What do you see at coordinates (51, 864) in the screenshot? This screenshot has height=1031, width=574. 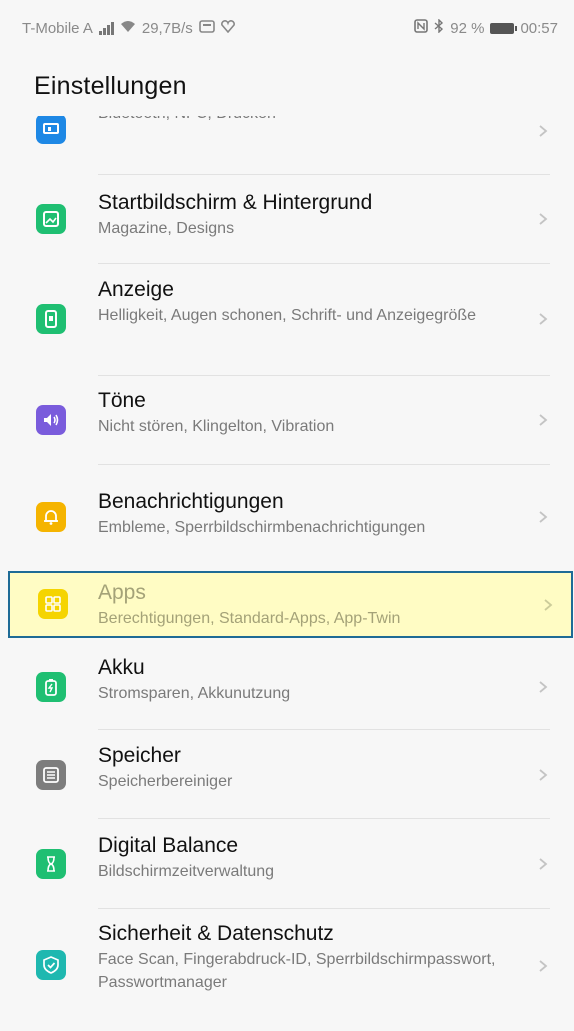 I see `hourglass-icon` at bounding box center [51, 864].